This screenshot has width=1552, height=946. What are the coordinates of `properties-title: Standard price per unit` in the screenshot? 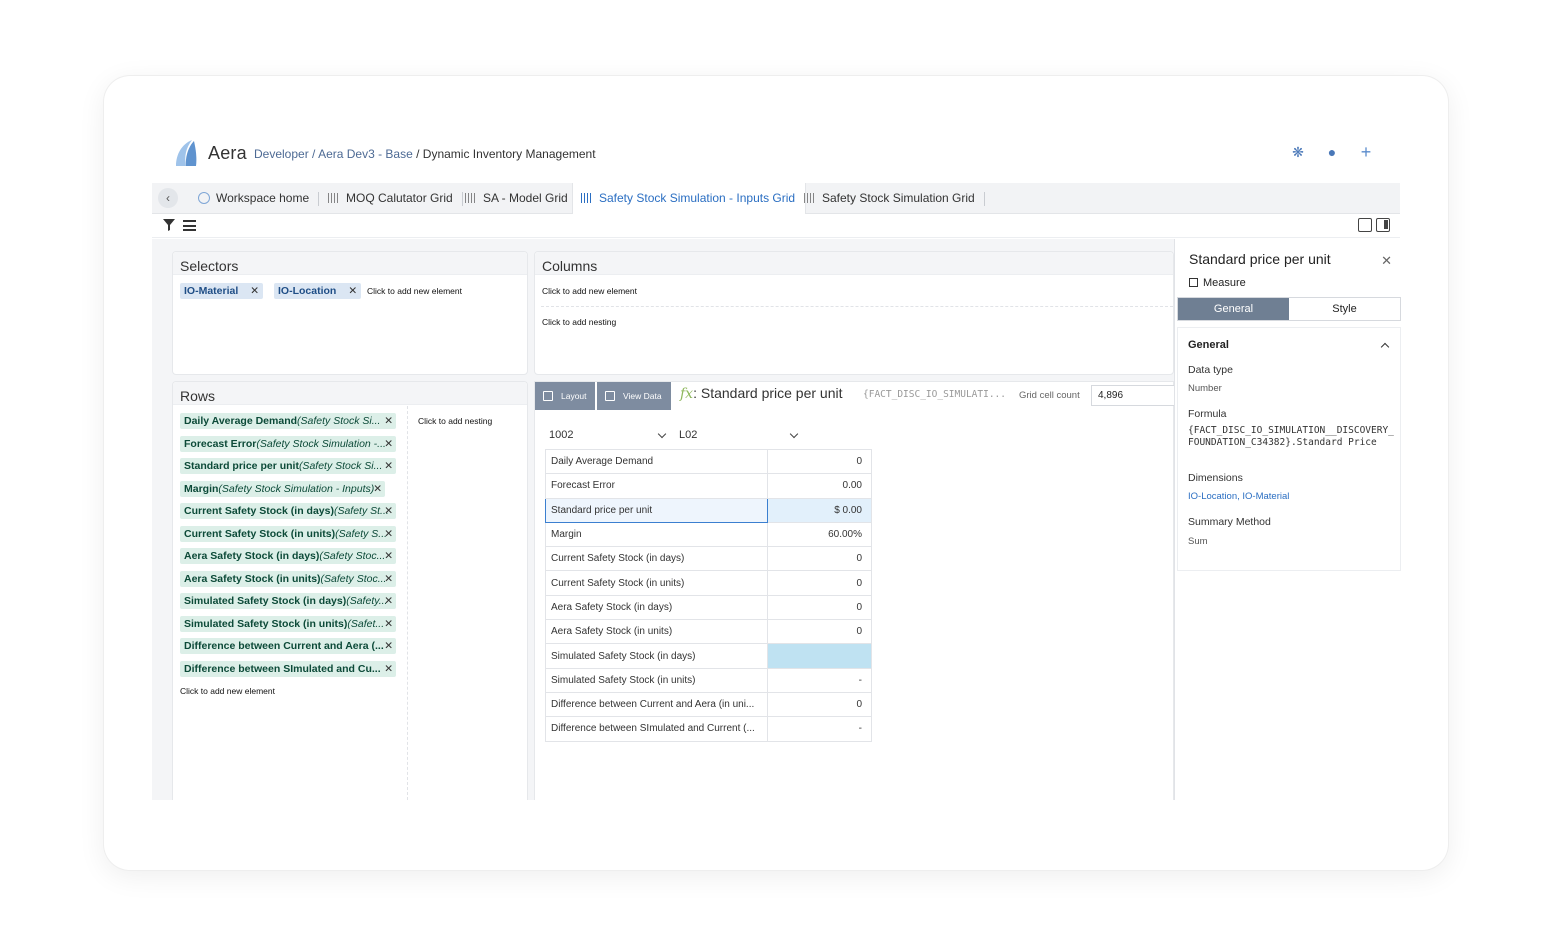 It's located at (1260, 259).